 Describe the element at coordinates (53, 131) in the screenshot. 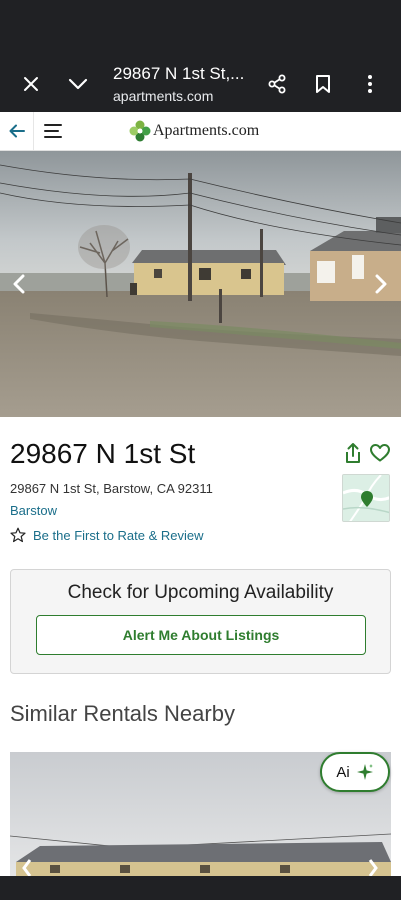

I see `hamburger-menu-icon` at that location.